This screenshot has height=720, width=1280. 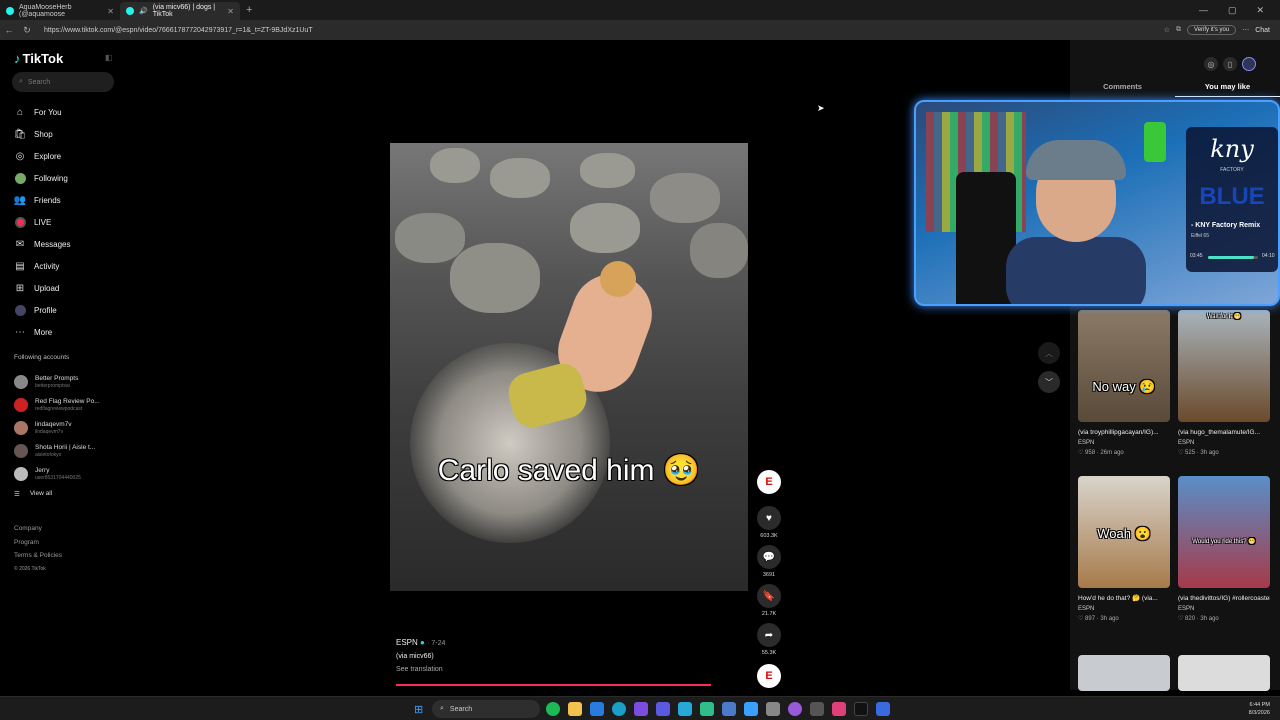 What do you see at coordinates (20, 178) in the screenshot?
I see `following-icon` at bounding box center [20, 178].